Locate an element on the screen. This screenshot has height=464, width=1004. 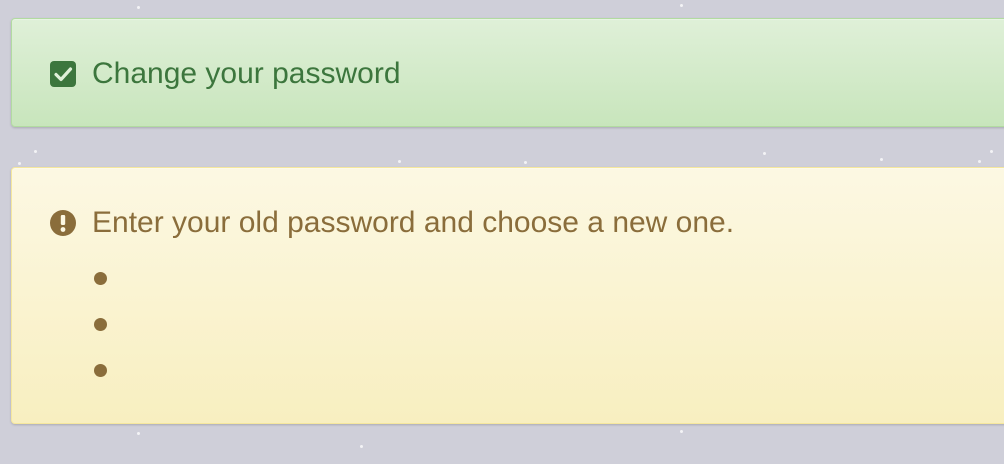
check-square-icon is located at coordinates (63, 74).